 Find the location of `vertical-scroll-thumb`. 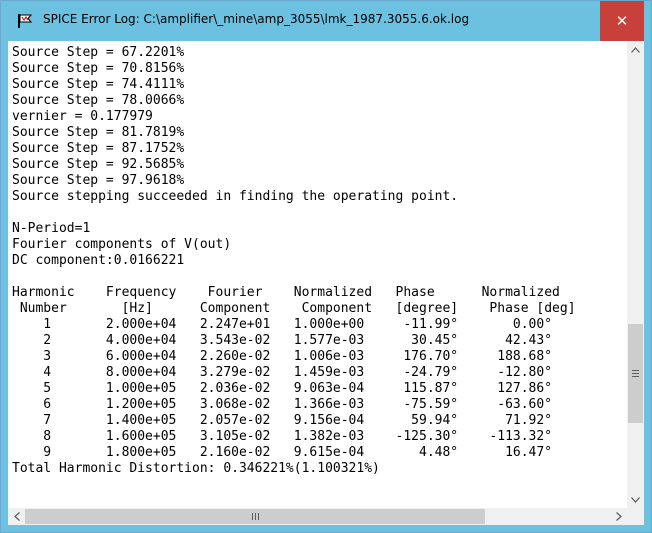

vertical-scroll-thumb is located at coordinates (635, 373).